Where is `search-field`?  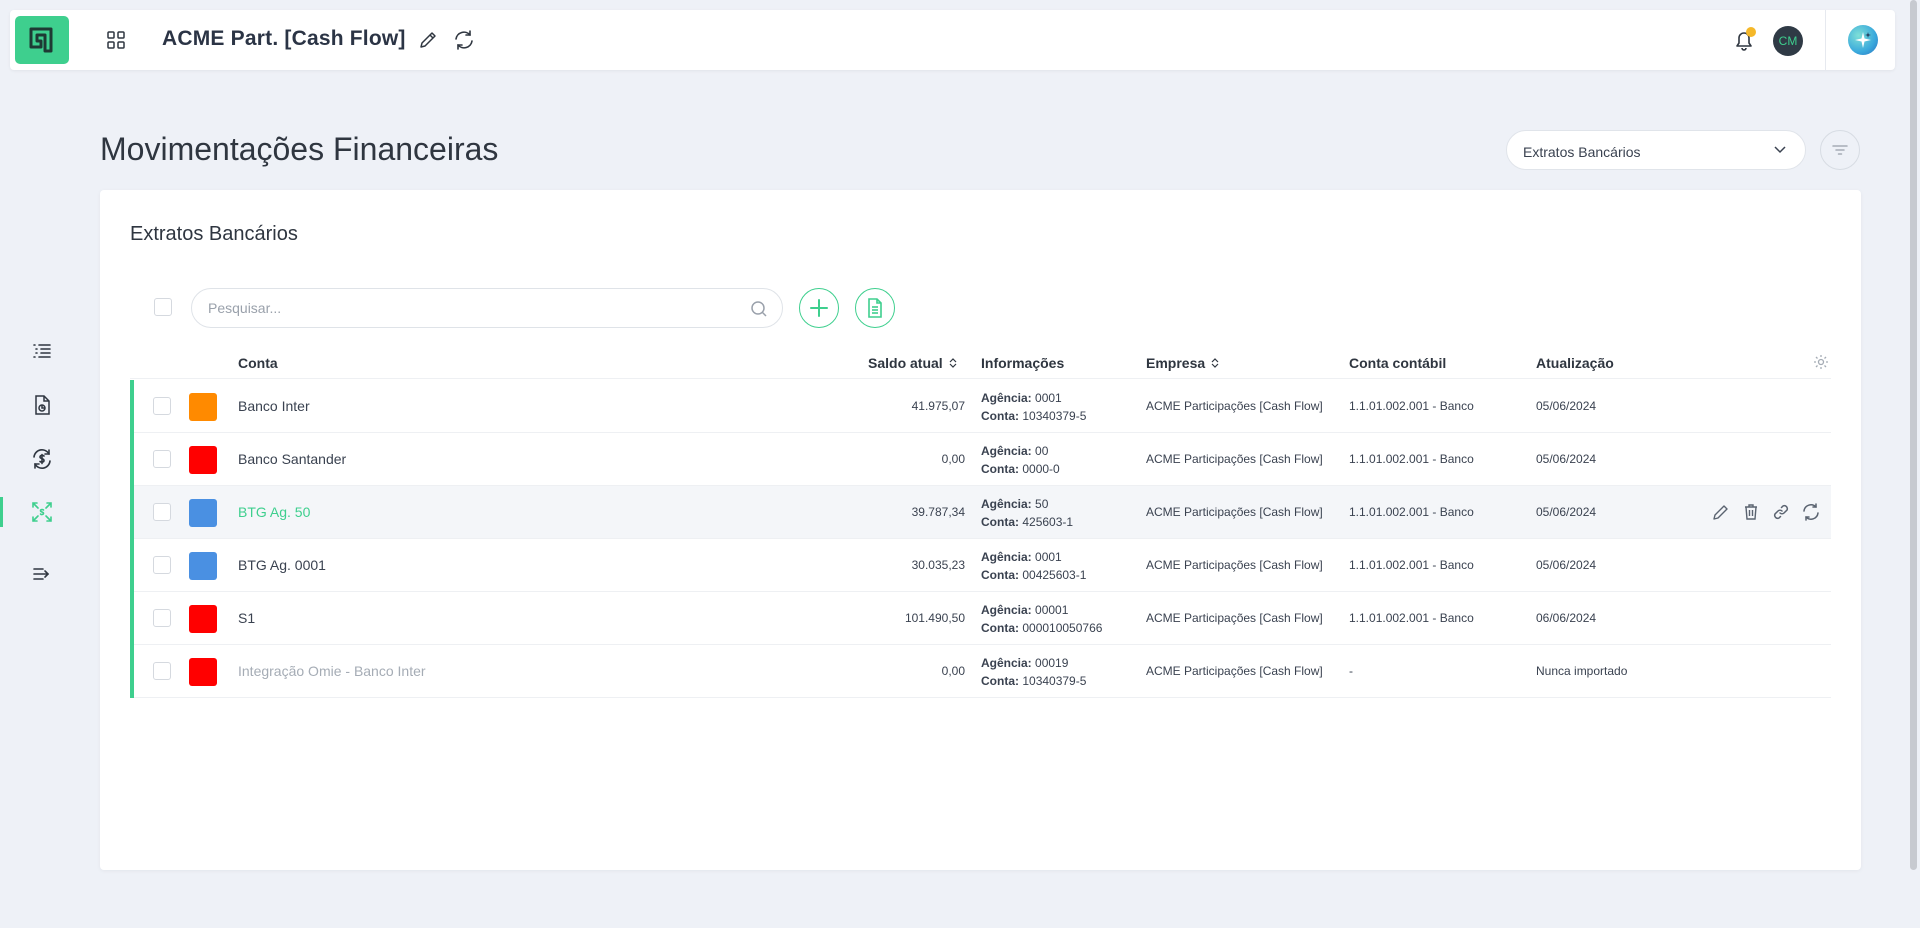 search-field is located at coordinates (487, 308).